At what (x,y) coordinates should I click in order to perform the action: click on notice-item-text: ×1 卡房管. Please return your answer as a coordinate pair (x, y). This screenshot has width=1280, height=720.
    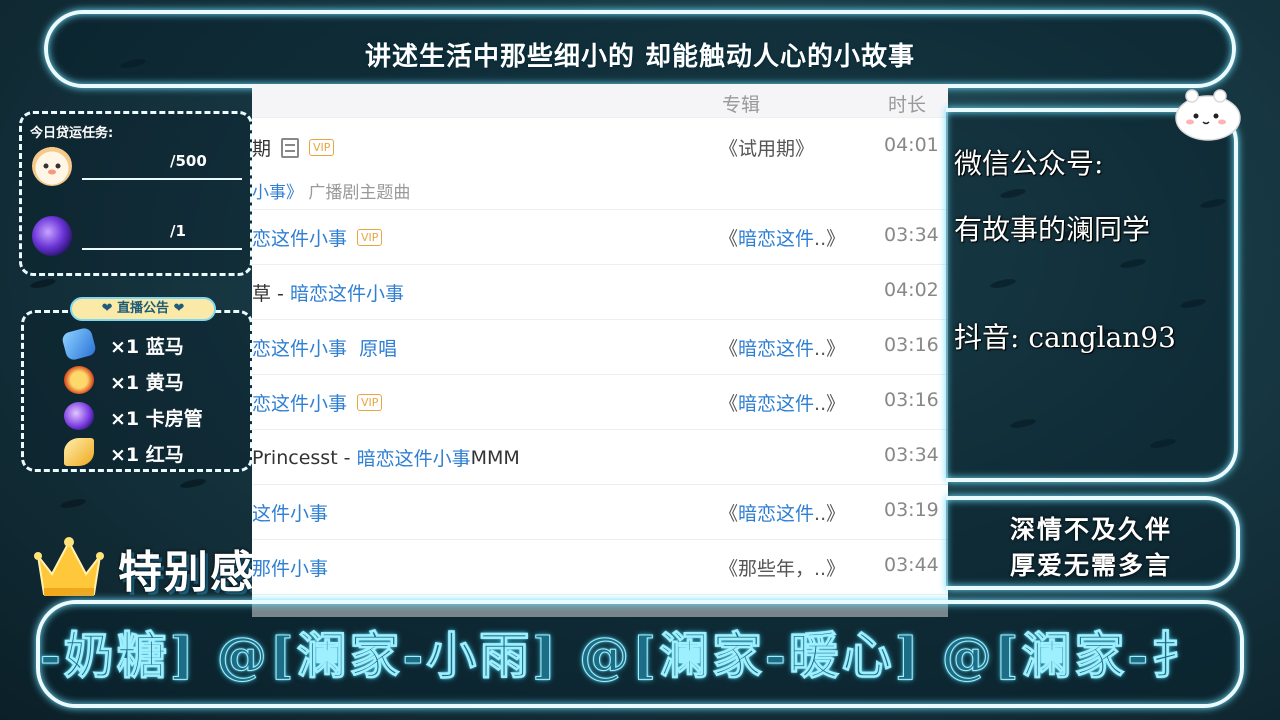
    Looking at the image, I should click on (156, 419).